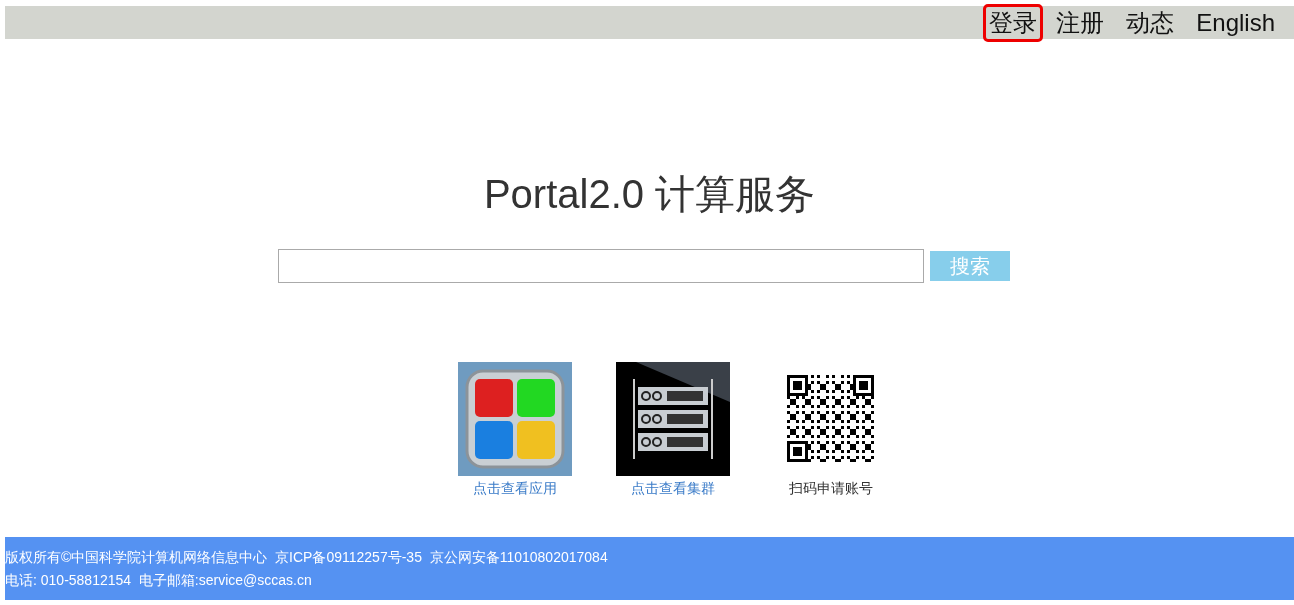 The image size is (1294, 605). I want to click on footer-text: 电话: 010-58812154 电子邮箱:service@sccas.cn, so click(159, 580).